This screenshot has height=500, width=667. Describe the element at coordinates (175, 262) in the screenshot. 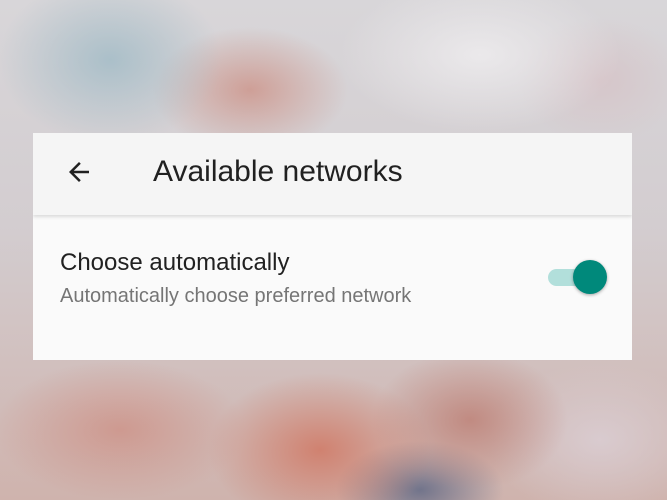

I see `setting-title: Choose automatically` at that location.